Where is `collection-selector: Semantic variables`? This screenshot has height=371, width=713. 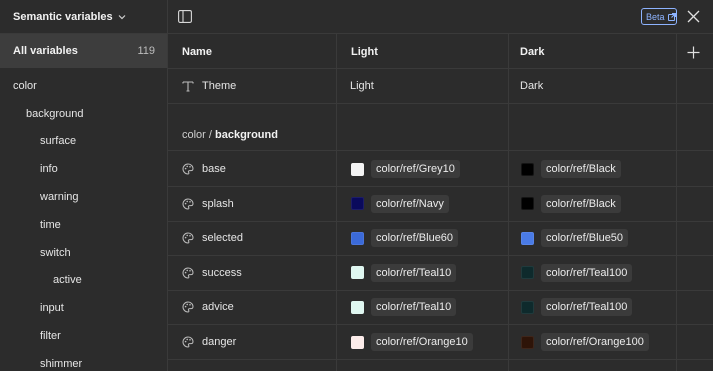
collection-selector: Semantic variables is located at coordinates (83, 17).